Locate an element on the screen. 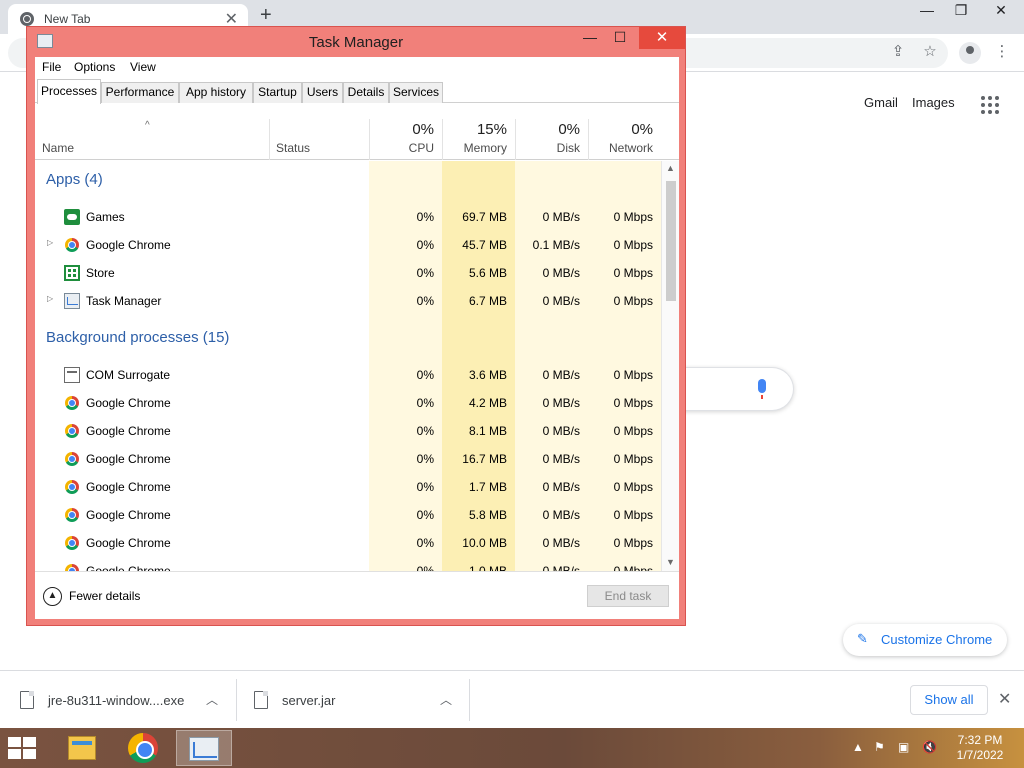 This screenshot has width=1024, height=768. process-row: Games 0% 69.7 MB 0 MB/s 0 Mbps is located at coordinates (348, 217).